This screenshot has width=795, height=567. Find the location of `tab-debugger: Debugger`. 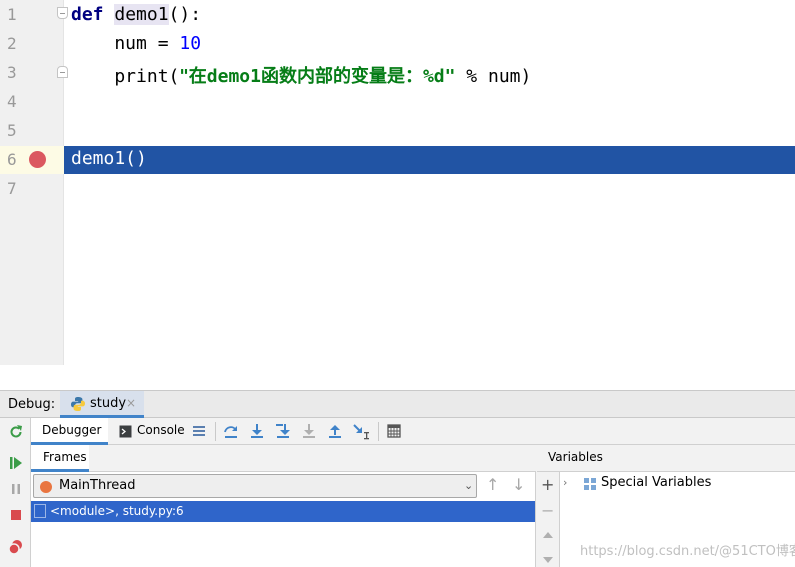

tab-debugger: Debugger is located at coordinates (69, 431).